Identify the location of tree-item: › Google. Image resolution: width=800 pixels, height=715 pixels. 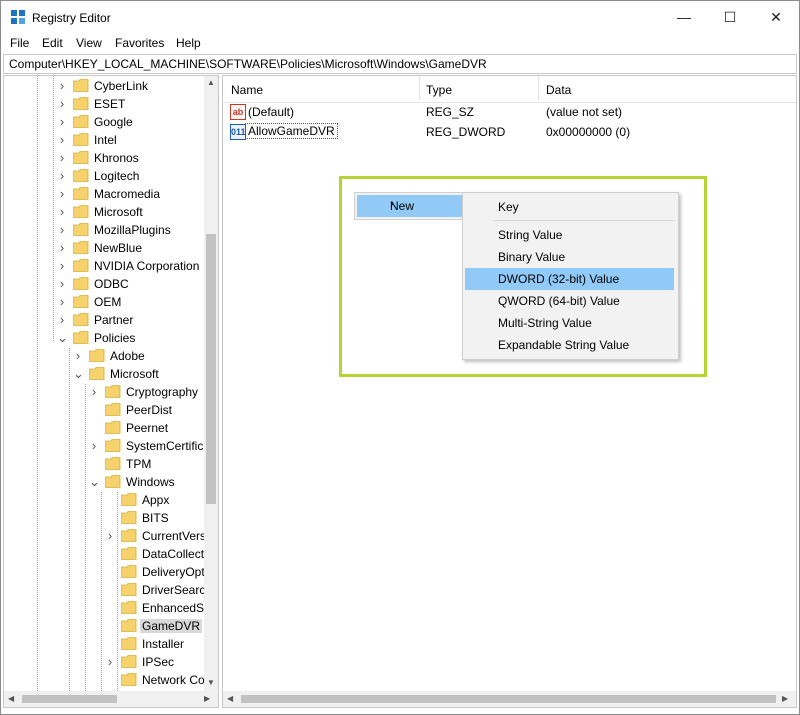
(104, 122).